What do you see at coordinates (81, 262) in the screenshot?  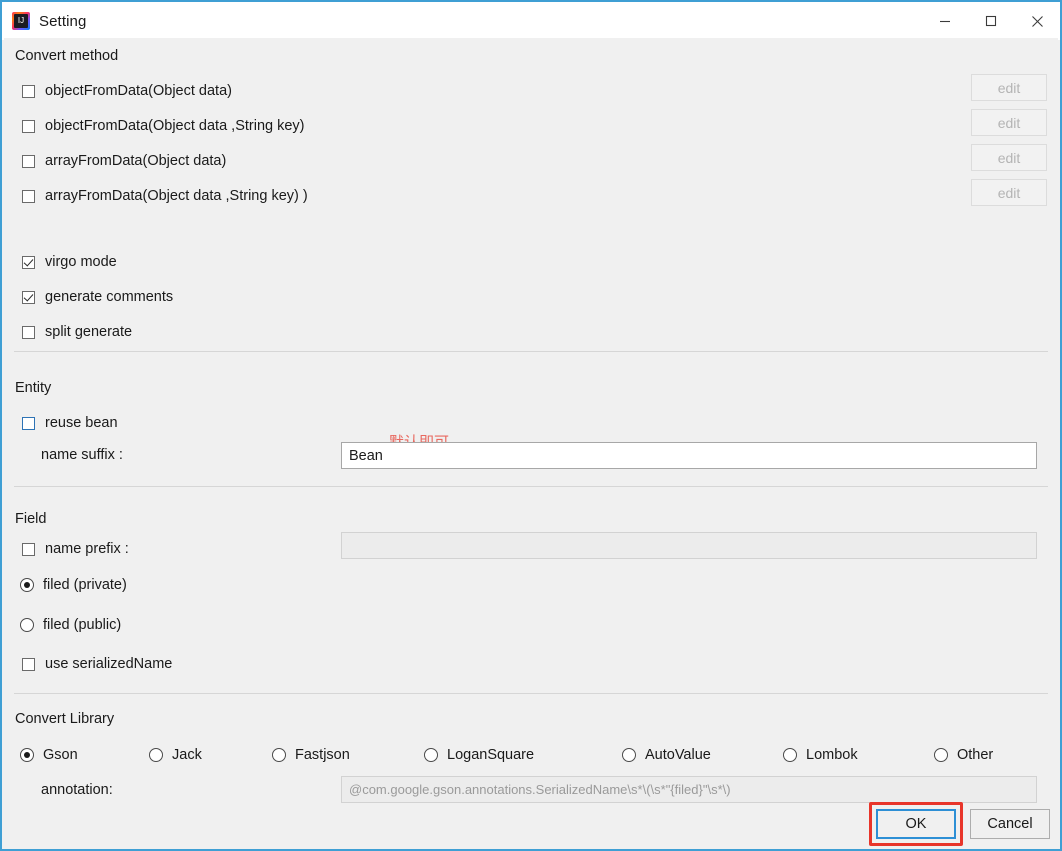 I see `checkbox-label: virgo mode` at bounding box center [81, 262].